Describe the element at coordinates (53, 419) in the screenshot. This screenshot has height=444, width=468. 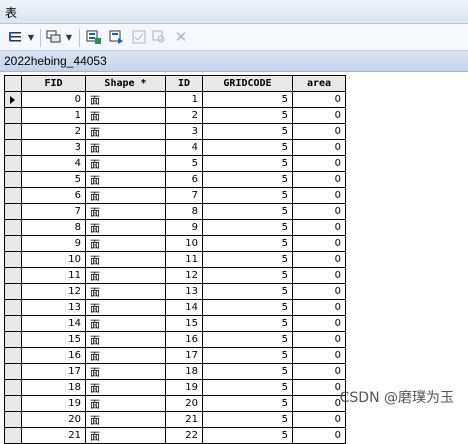
I see `cell-fid: 20` at that location.